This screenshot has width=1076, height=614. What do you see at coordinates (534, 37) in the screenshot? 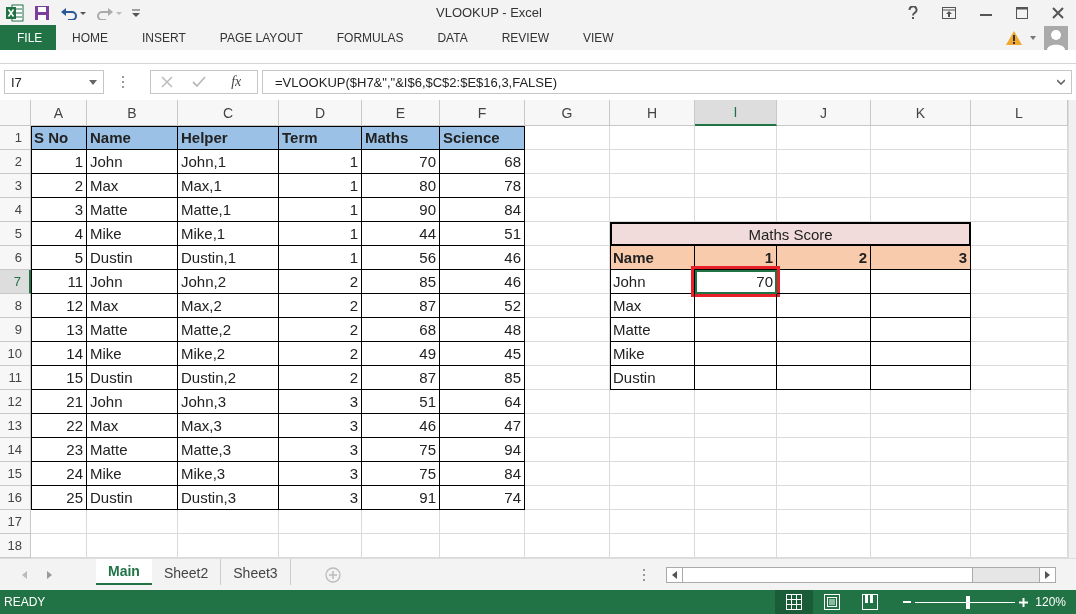
I see `ribbon-tab: REVIEW` at bounding box center [534, 37].